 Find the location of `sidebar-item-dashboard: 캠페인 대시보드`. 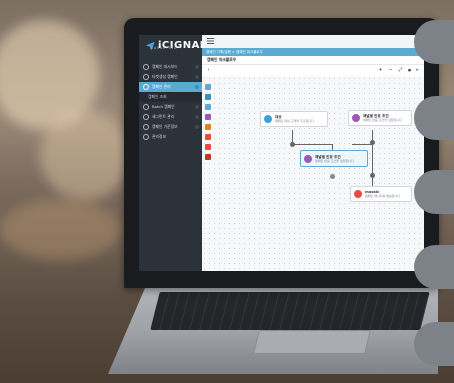

sidebar-item-dashboard: 캠페인 대시보드 is located at coordinates (170, 67).